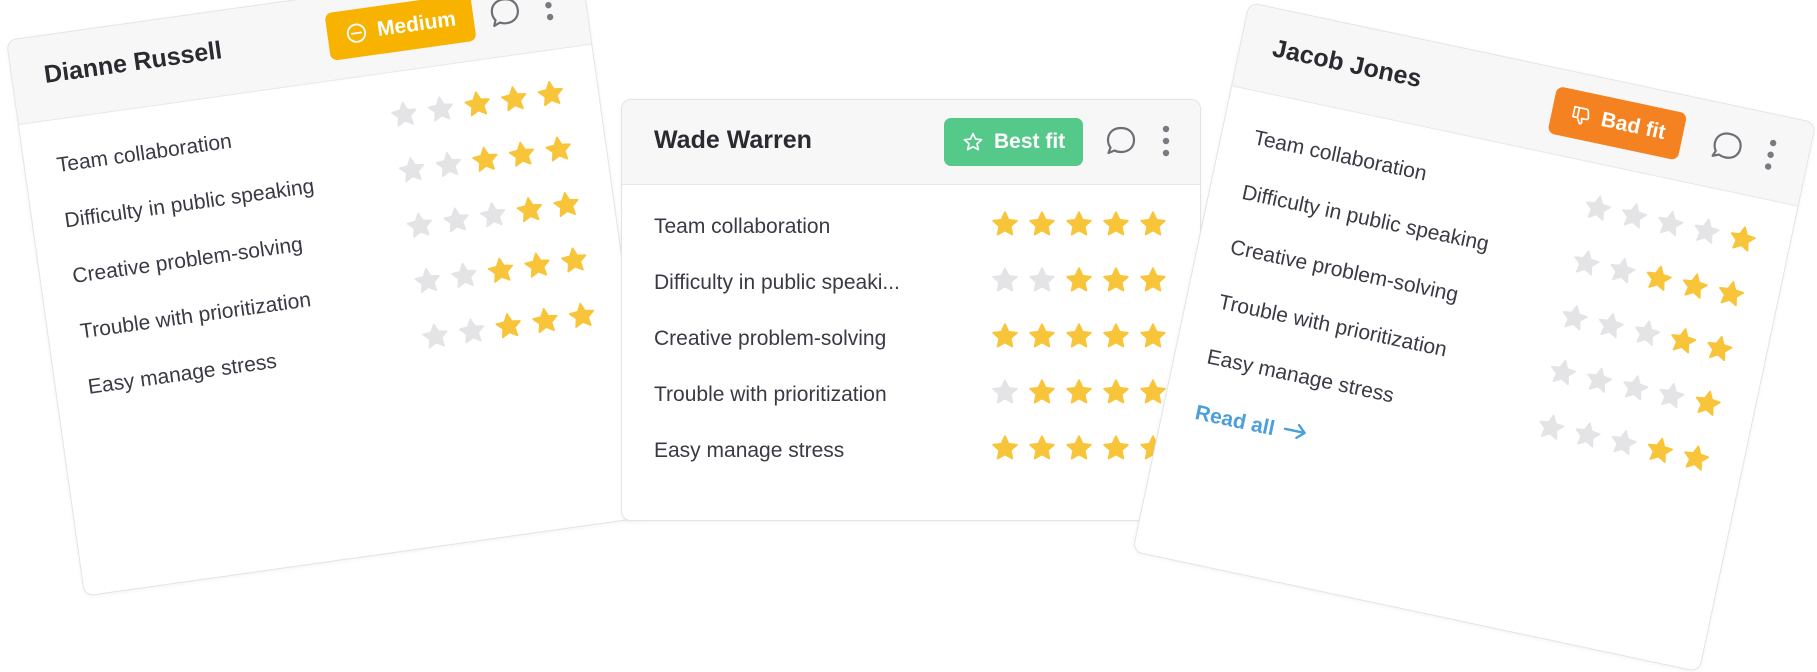 This screenshot has height=672, width=1817. Describe the element at coordinates (911, 142) in the screenshot. I see `card-header: Wade Warren Best fit` at that location.